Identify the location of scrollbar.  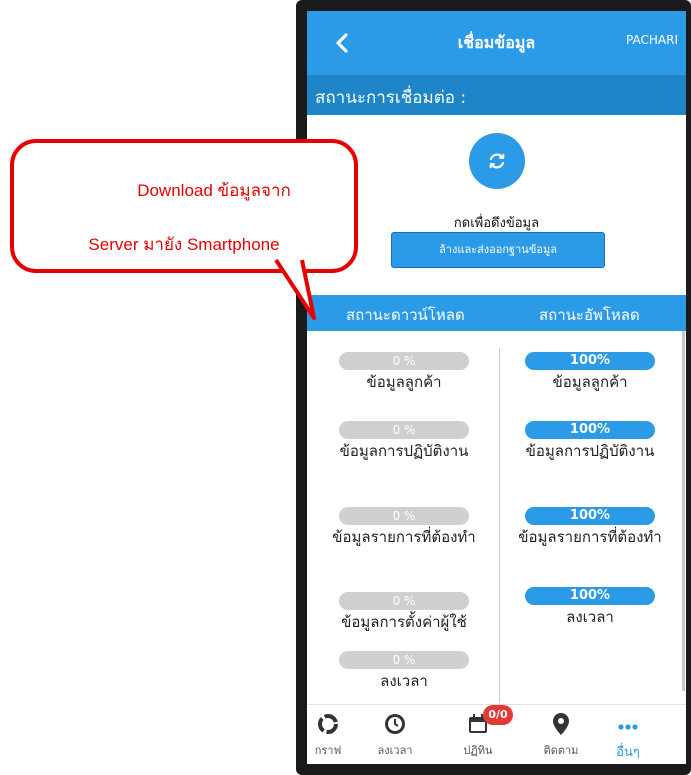
(683, 511).